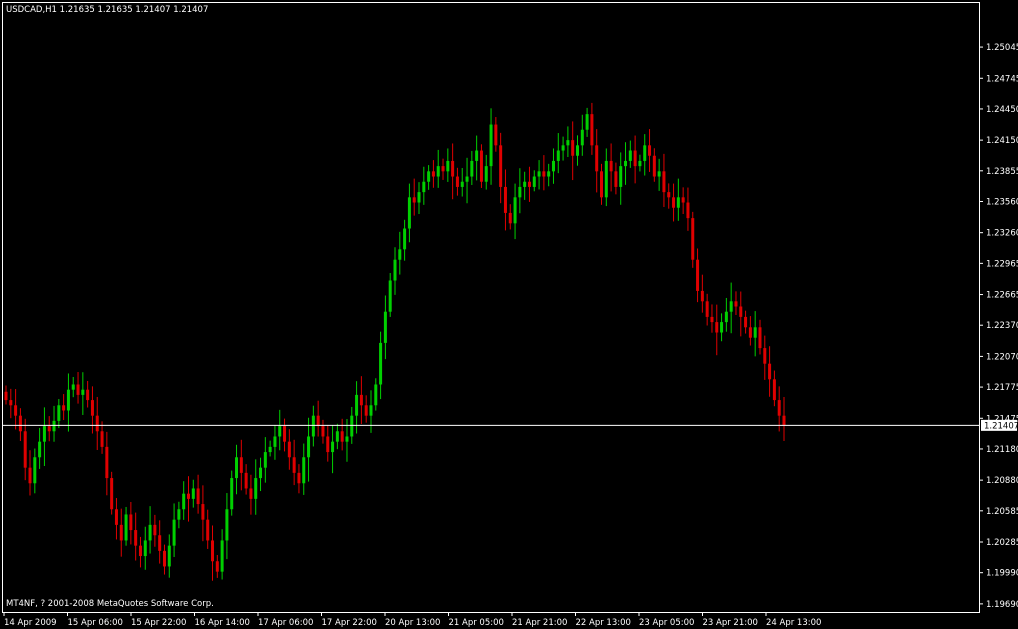 This screenshot has height=629, width=1018. I want to click on y-tick-label: 1.23855, so click(1002, 172).